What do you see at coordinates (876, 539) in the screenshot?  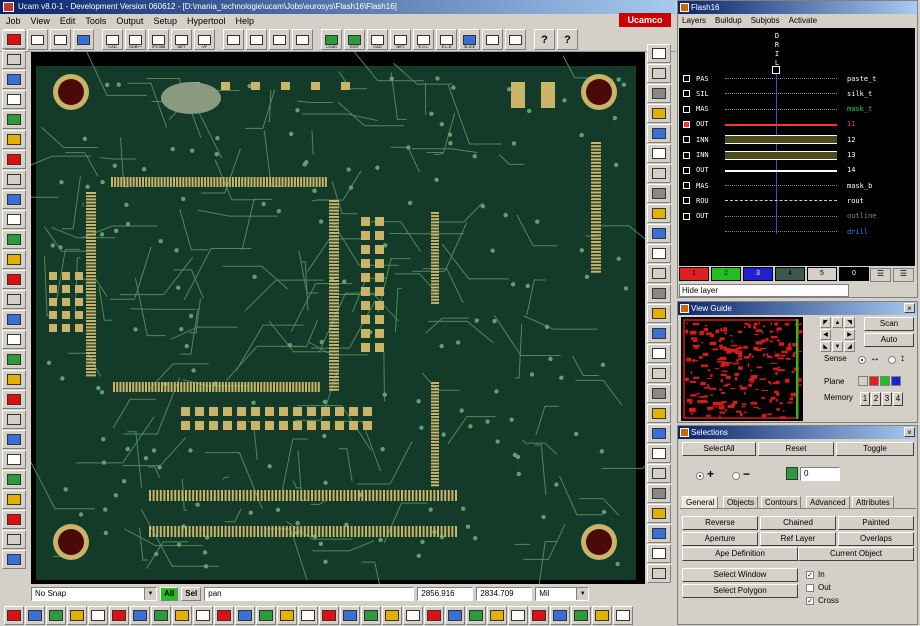 I see `overlaps-button: Overlaps` at bounding box center [876, 539].